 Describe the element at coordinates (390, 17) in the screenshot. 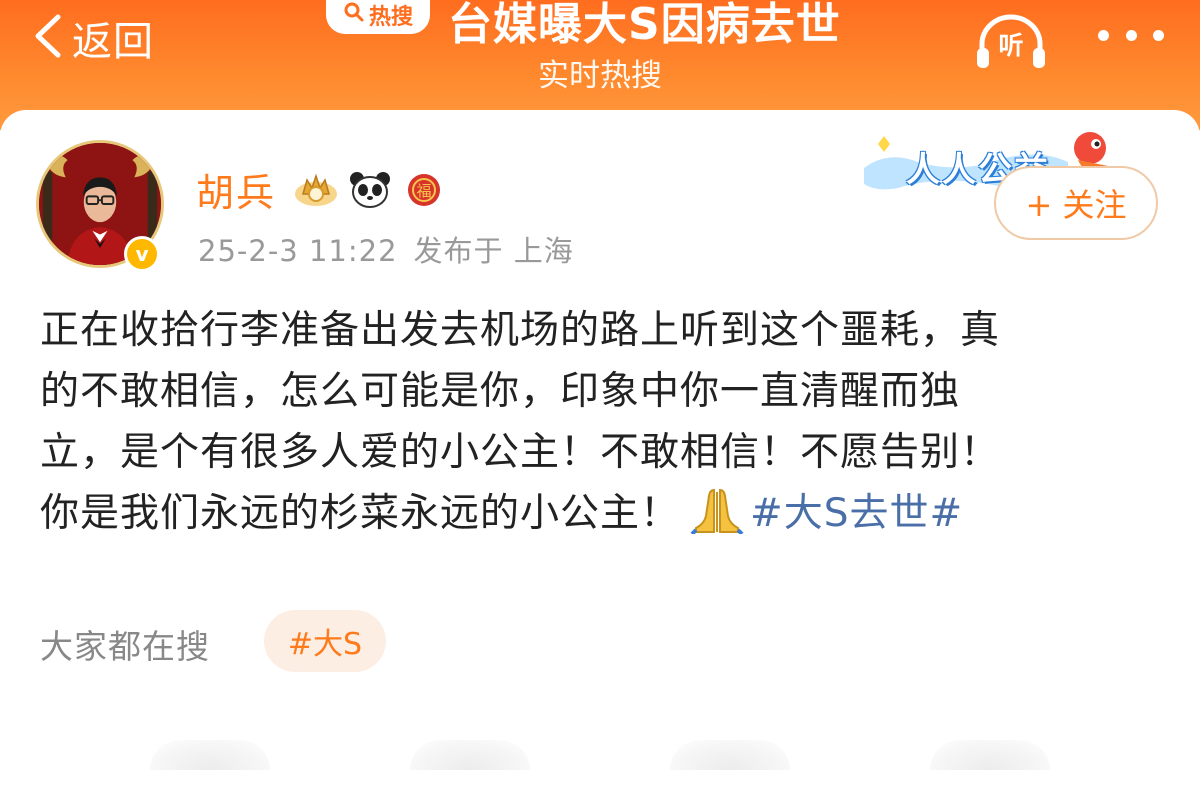

I see `hot-badge-label: 热搜` at that location.